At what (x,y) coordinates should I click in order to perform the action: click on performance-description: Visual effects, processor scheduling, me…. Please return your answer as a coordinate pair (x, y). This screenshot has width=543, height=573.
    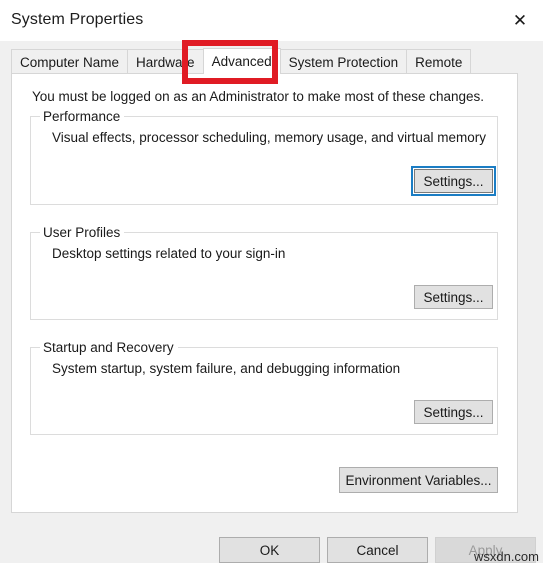
    Looking at the image, I should click on (269, 137).